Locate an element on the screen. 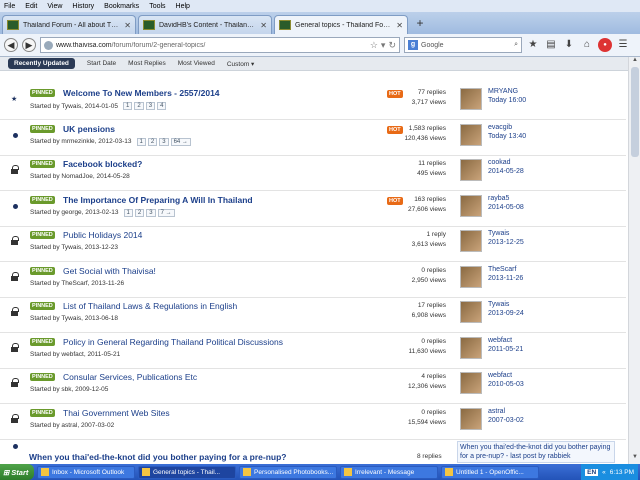 This screenshot has width=640, height=480. browser-tab: DavidHB's Content - Thailand ... ✕ is located at coordinates (205, 24).